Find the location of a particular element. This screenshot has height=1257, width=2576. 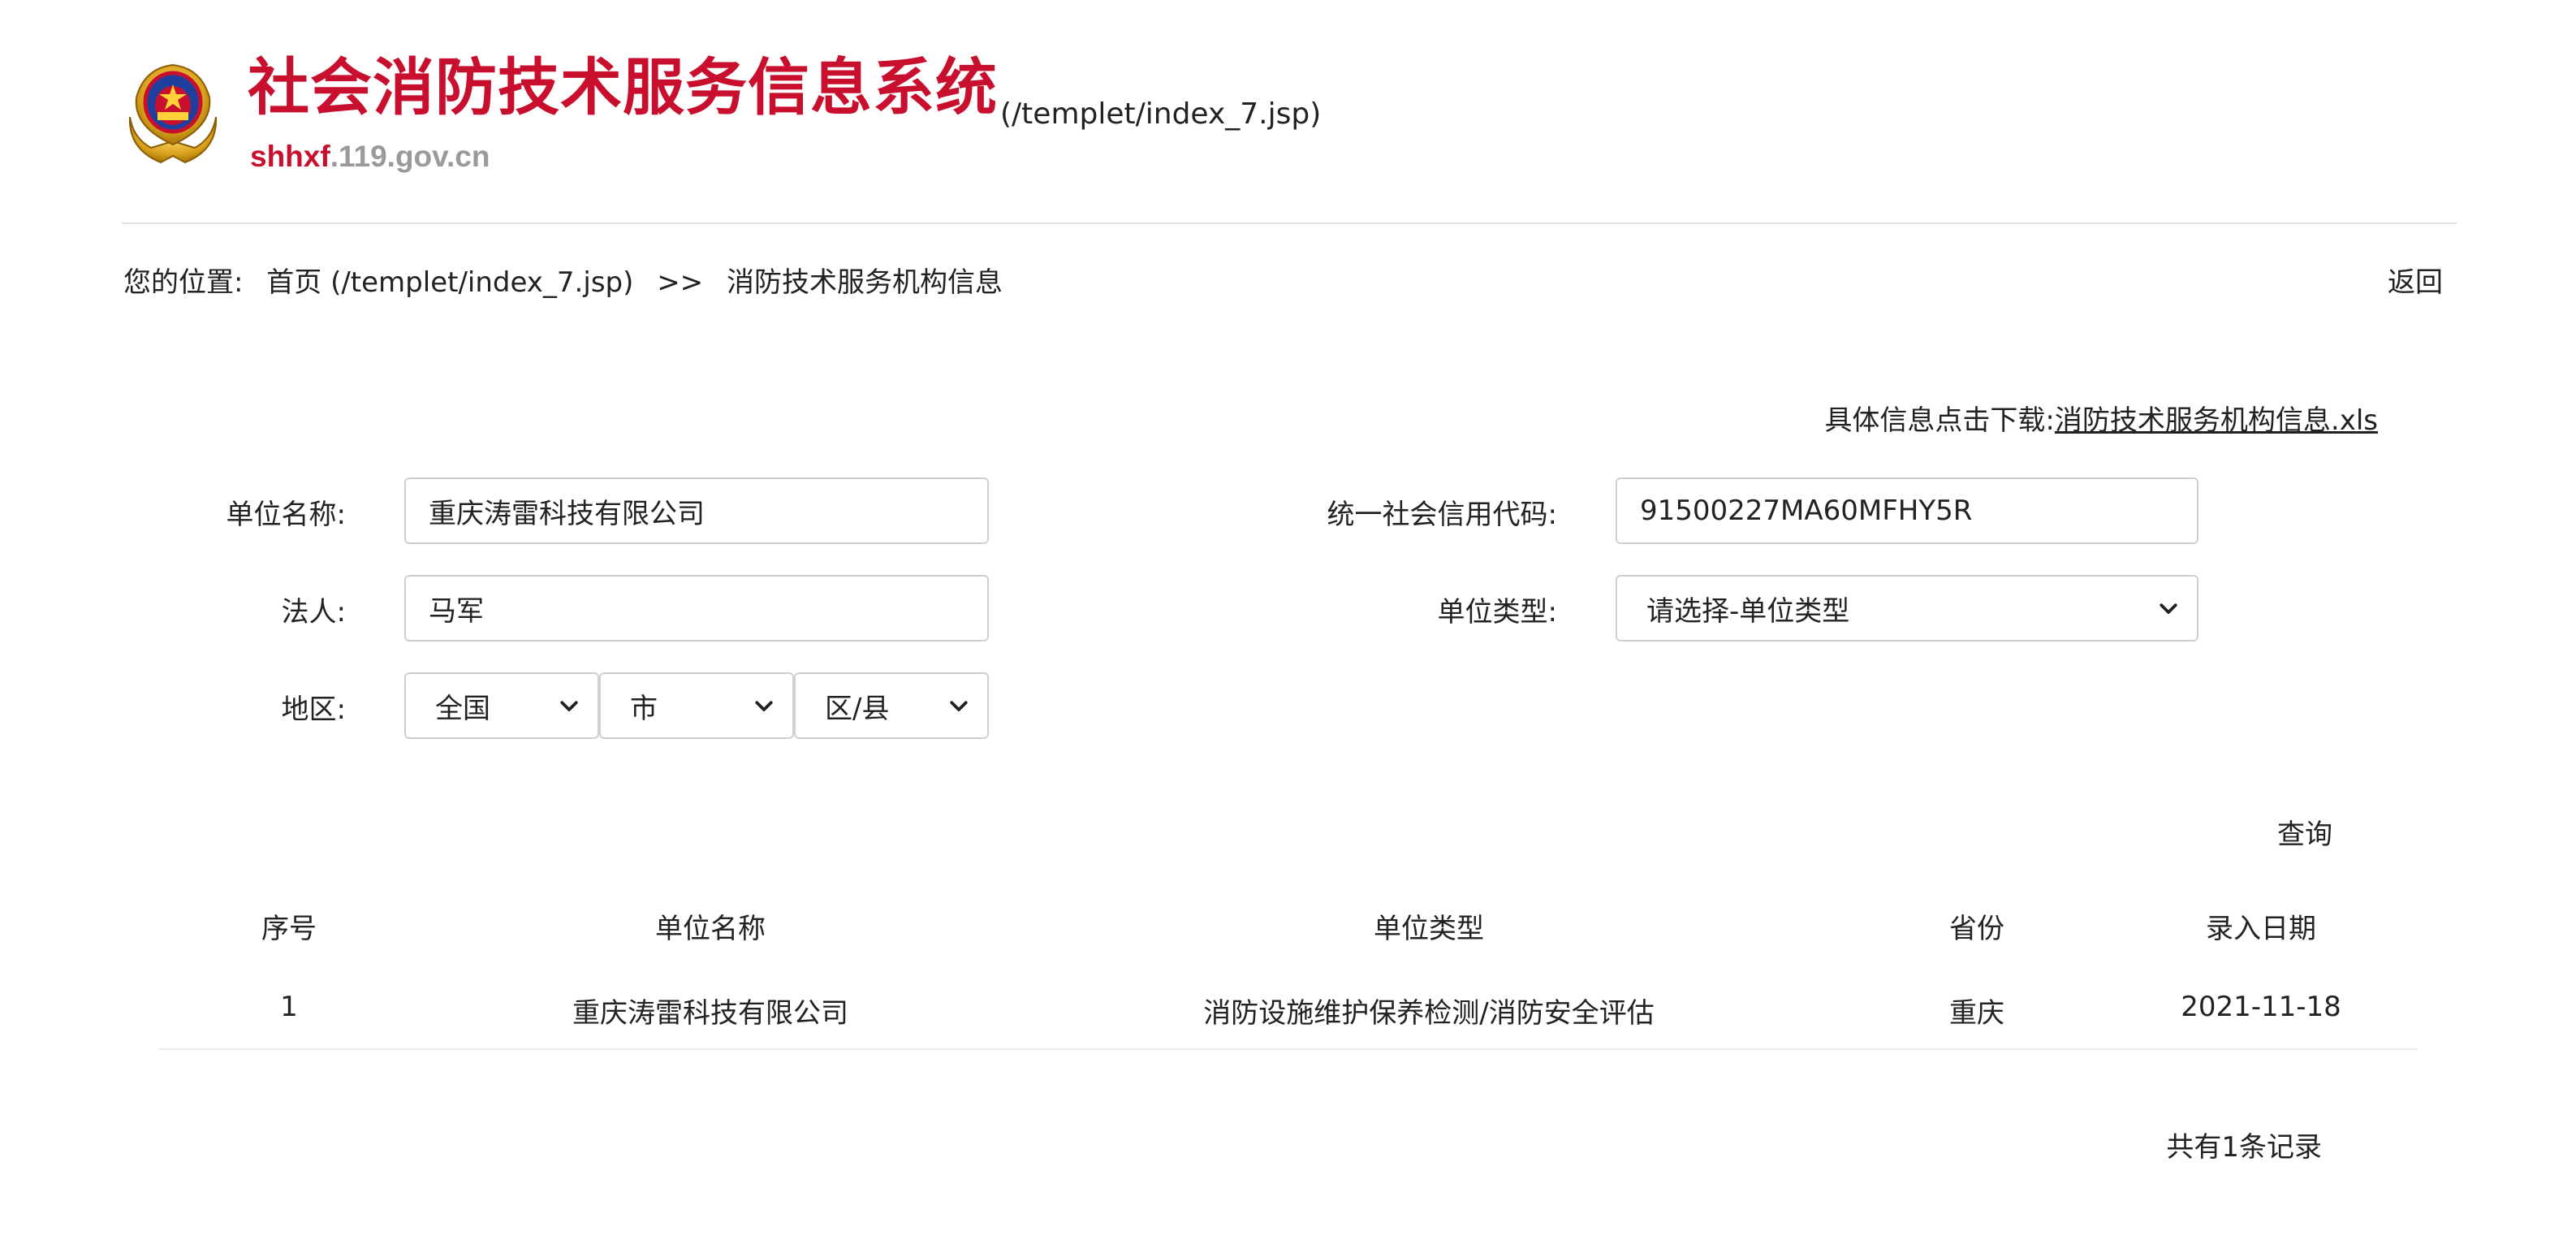

back-link: 返回 is located at coordinates (2415, 280).